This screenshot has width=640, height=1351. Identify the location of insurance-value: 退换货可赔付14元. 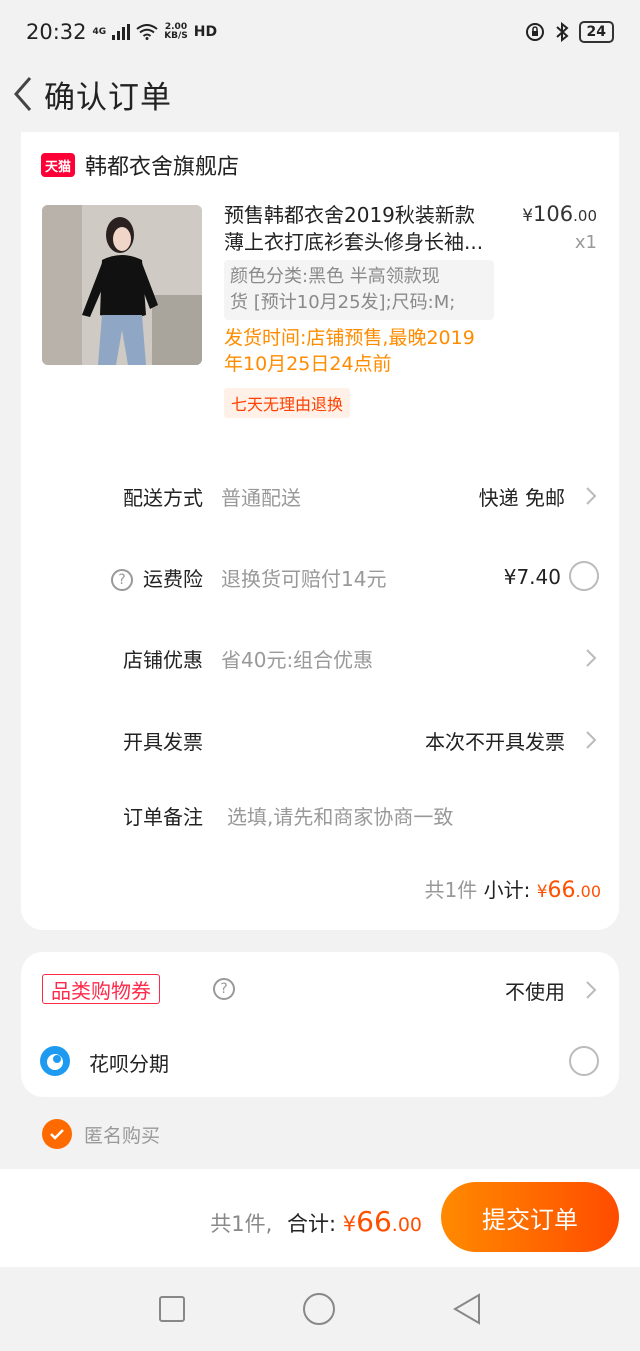
(304, 578).